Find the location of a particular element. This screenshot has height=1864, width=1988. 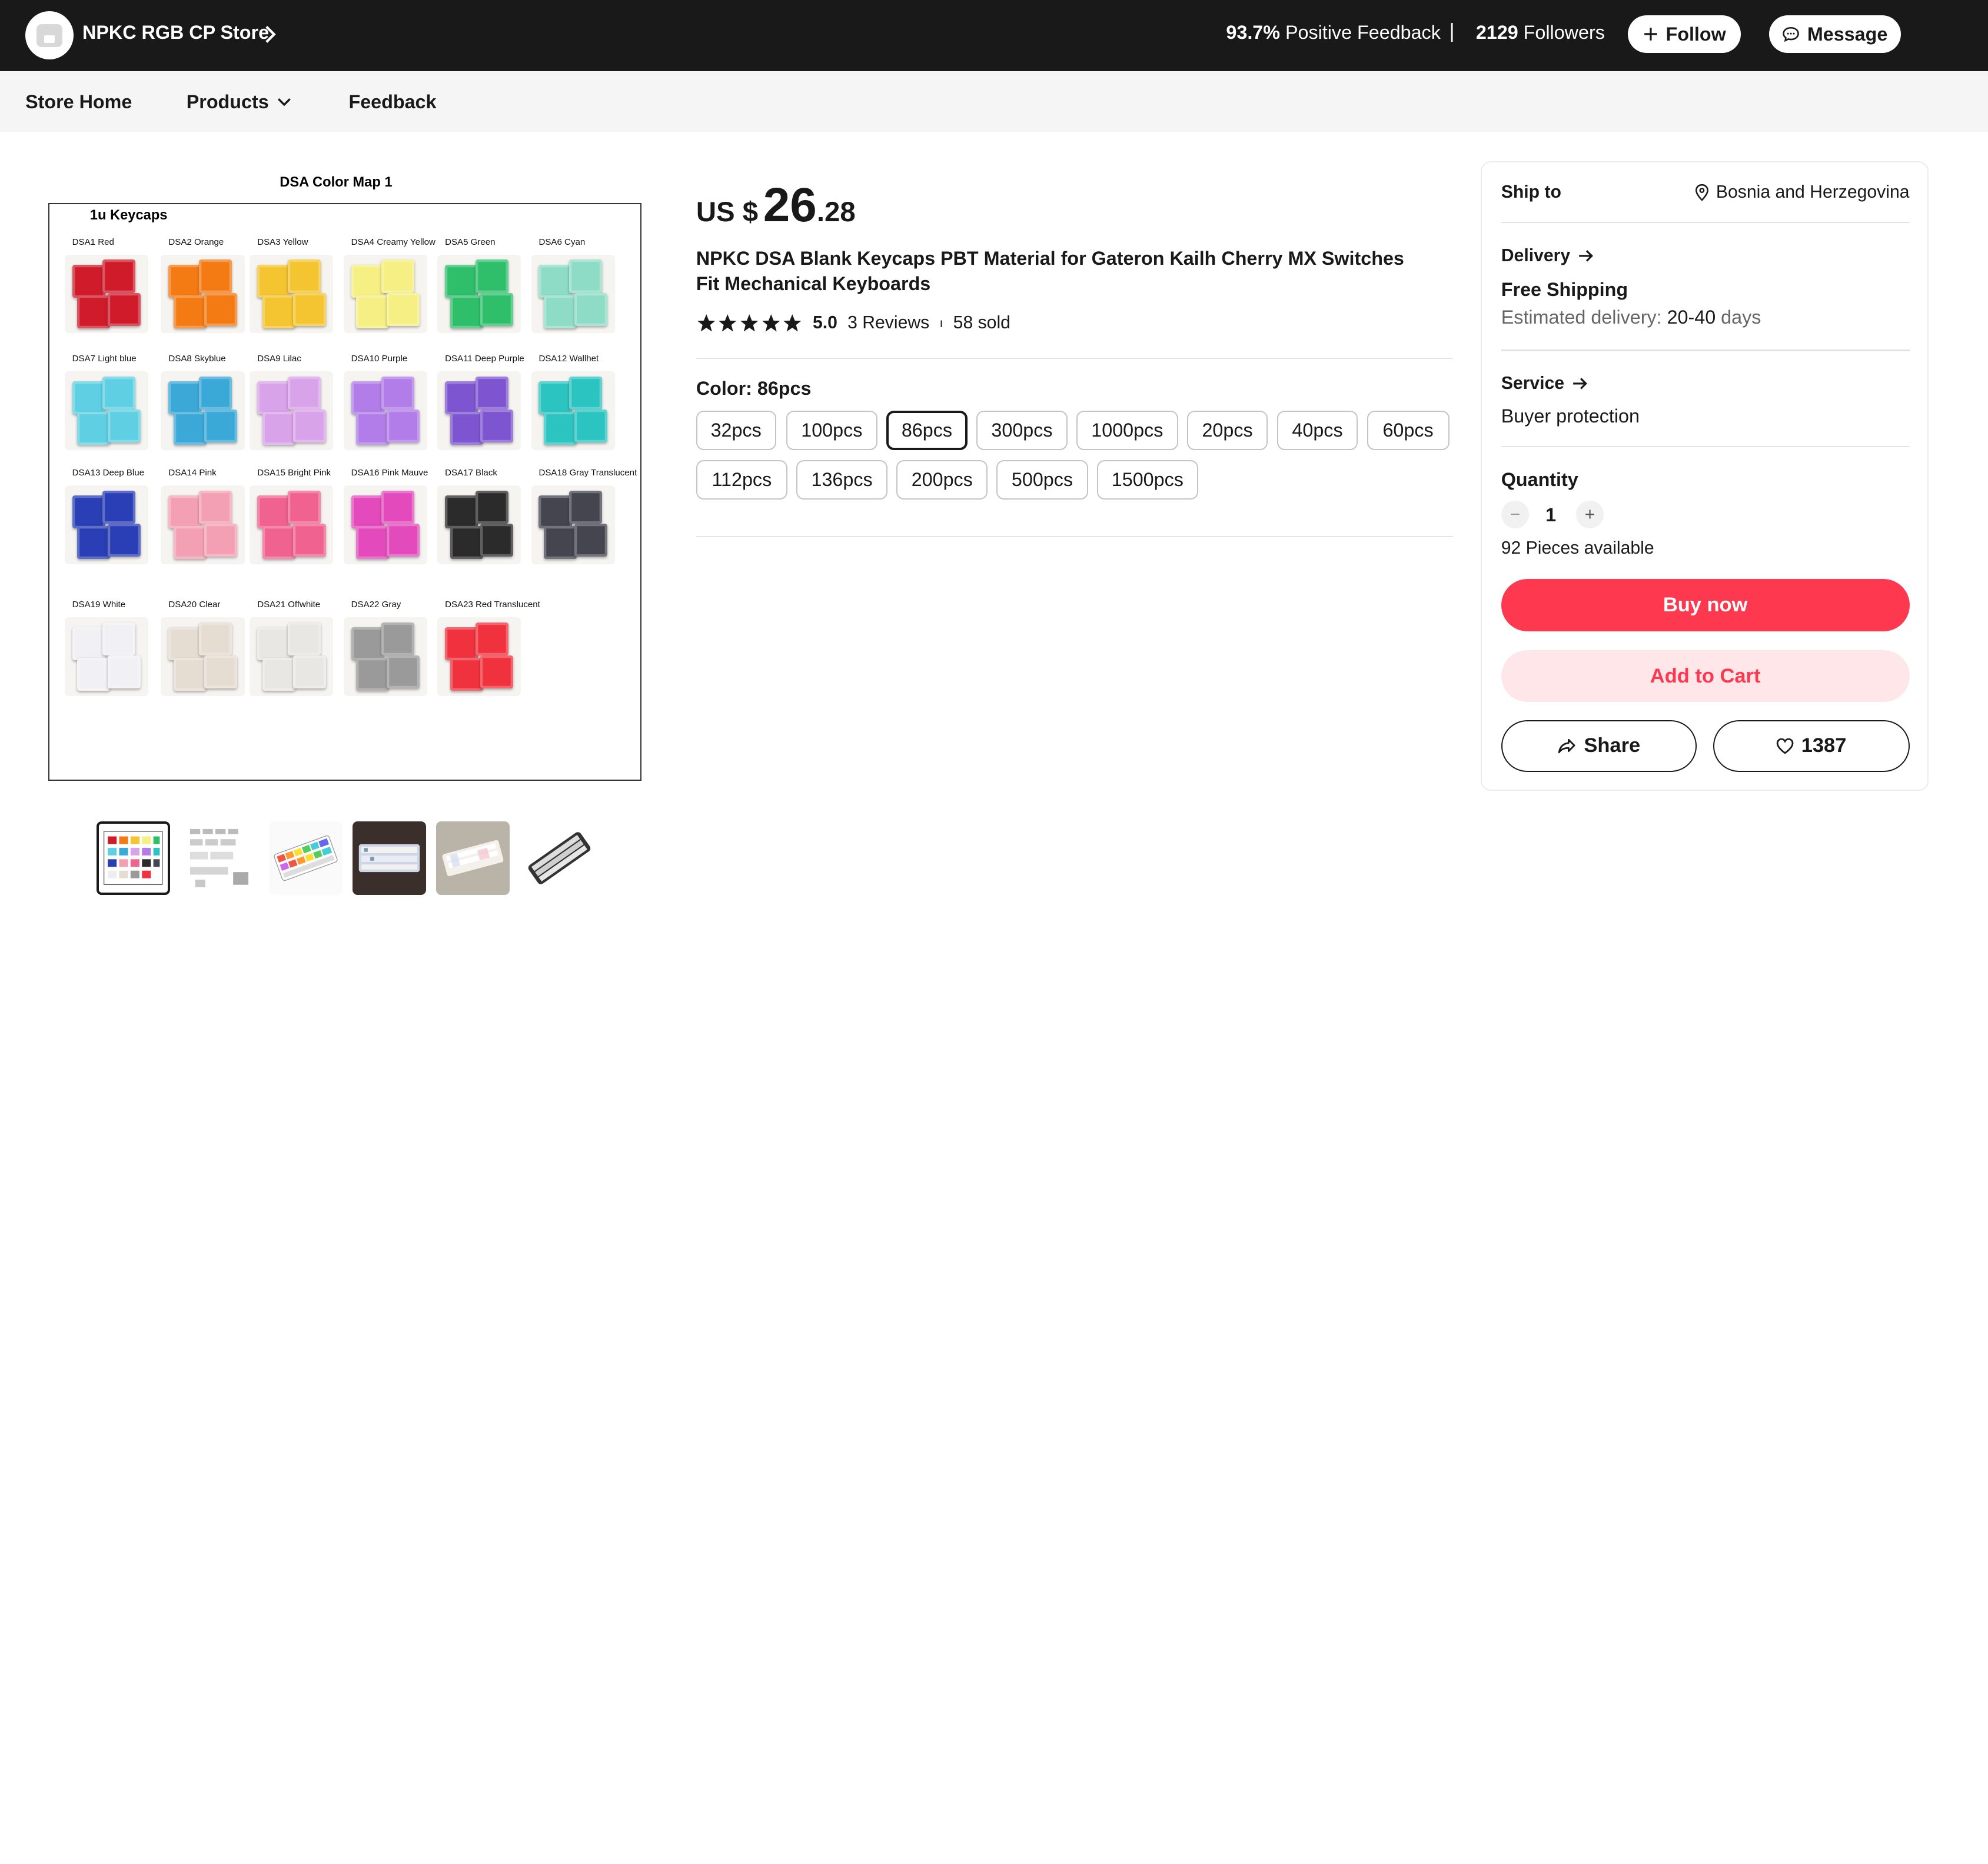

delivery-header: Delivery is located at coordinates (1705, 256).